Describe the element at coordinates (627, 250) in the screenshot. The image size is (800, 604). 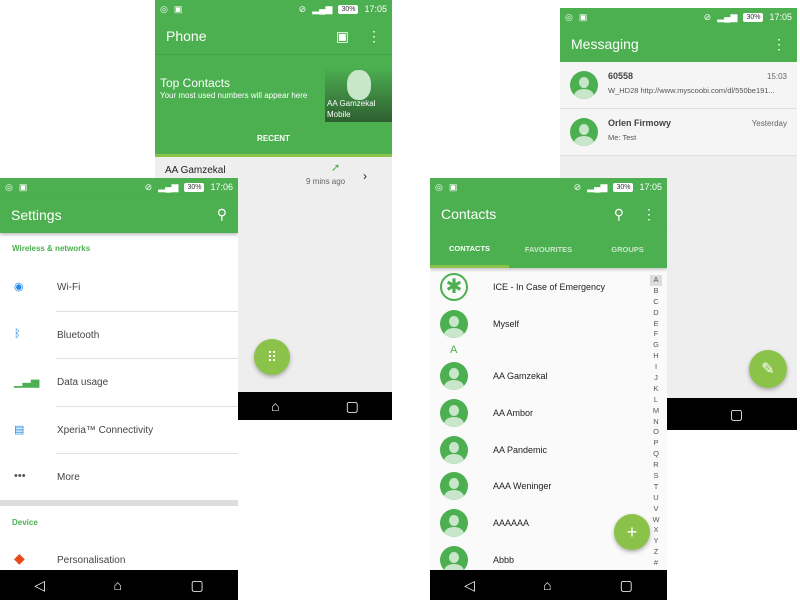
I see `tab-groups: GROUPS` at that location.